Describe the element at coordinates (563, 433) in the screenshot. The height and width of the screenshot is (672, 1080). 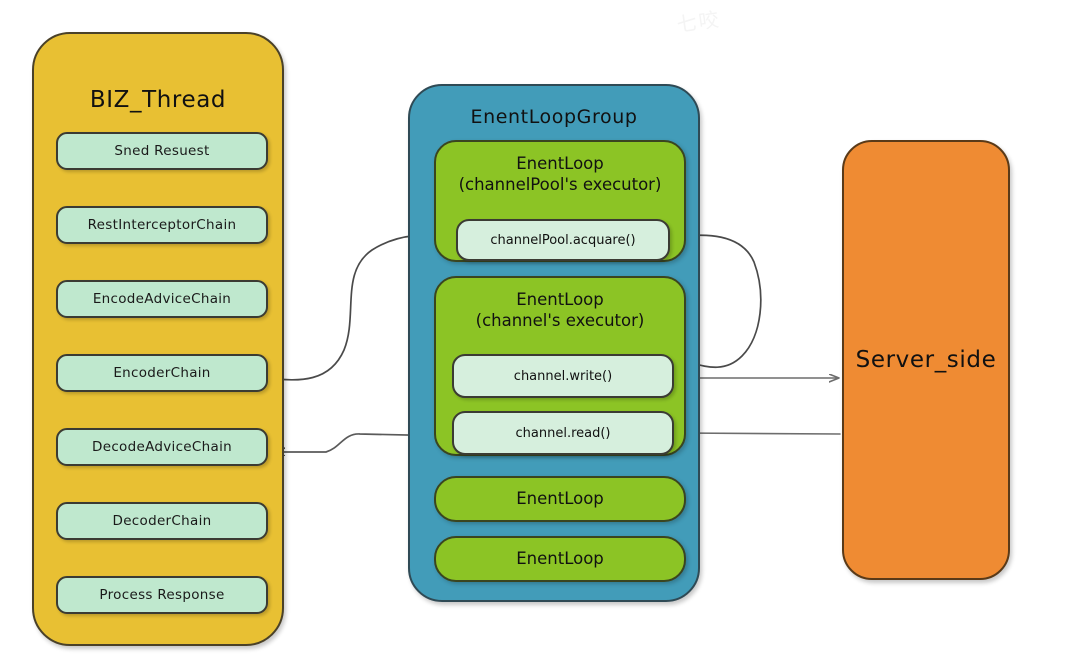
I see `call-channel-read: channel.read()` at that location.